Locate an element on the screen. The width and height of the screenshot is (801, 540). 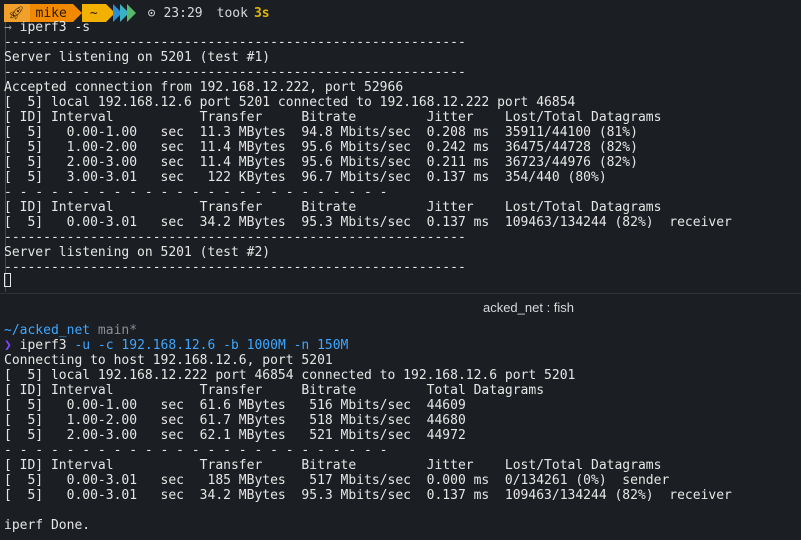
command-text: iperf3 -s is located at coordinates (55, 27).